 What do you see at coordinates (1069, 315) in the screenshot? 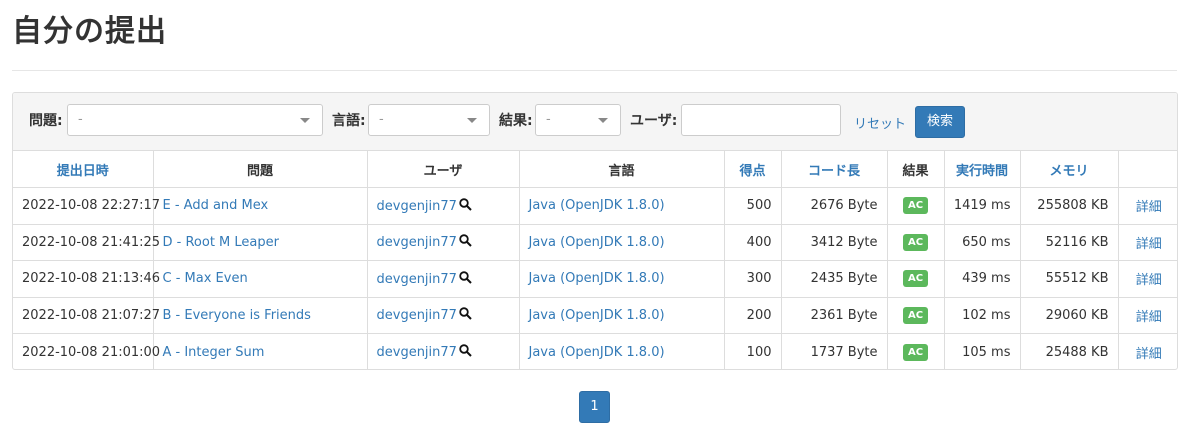
I see `memory-cell: 29060 KB` at bounding box center [1069, 315].